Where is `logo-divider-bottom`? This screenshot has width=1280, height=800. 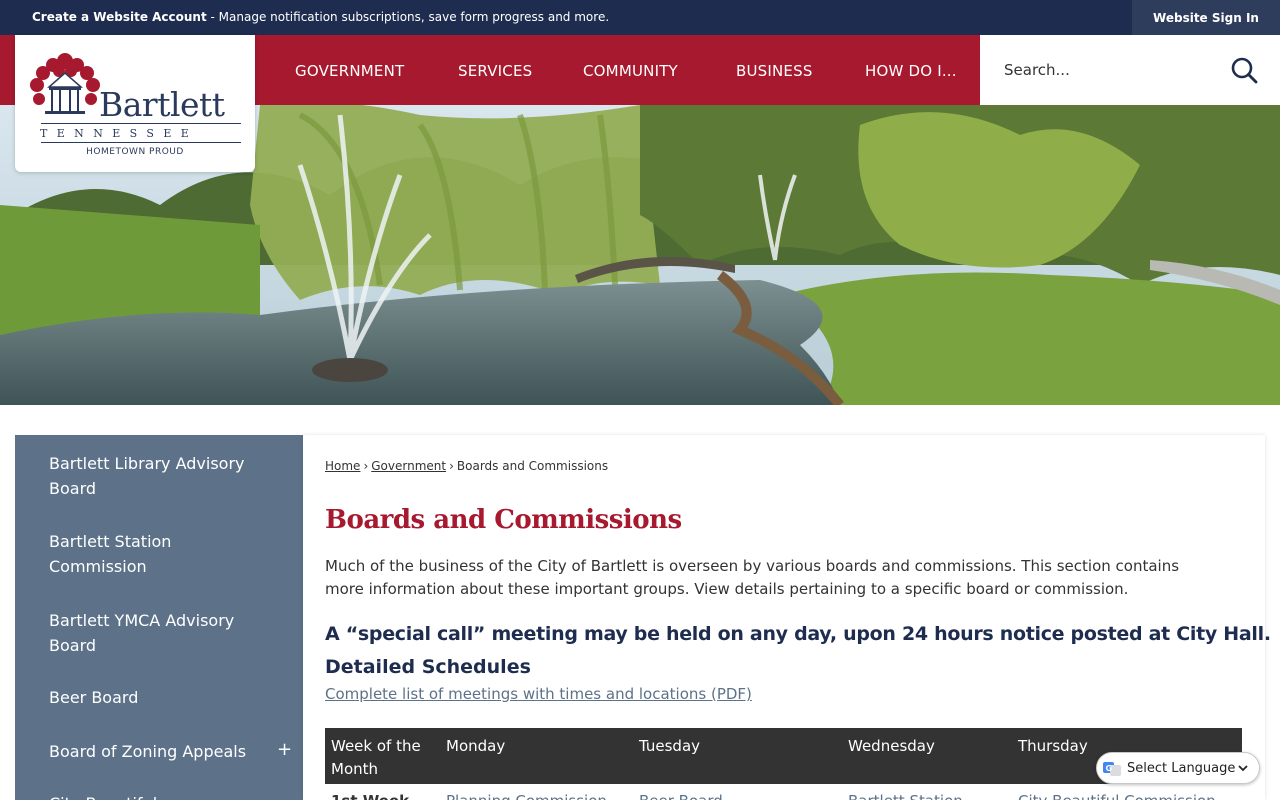
logo-divider-bottom is located at coordinates (141, 142).